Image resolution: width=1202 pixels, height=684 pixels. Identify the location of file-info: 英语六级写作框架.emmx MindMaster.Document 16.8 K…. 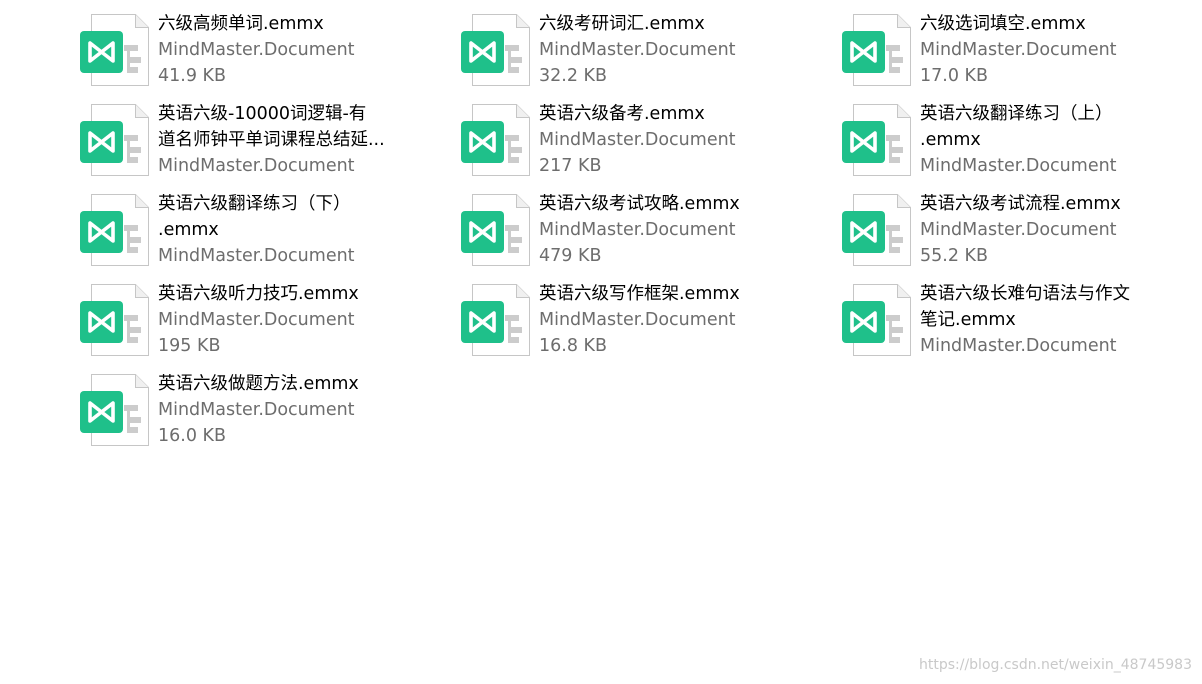
(639, 320).